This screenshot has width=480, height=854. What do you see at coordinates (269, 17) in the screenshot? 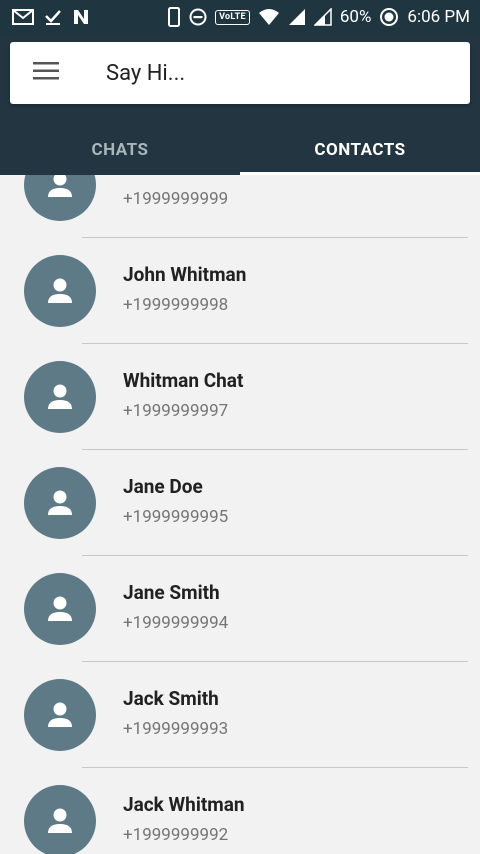
I see `wifi-icon` at bounding box center [269, 17].